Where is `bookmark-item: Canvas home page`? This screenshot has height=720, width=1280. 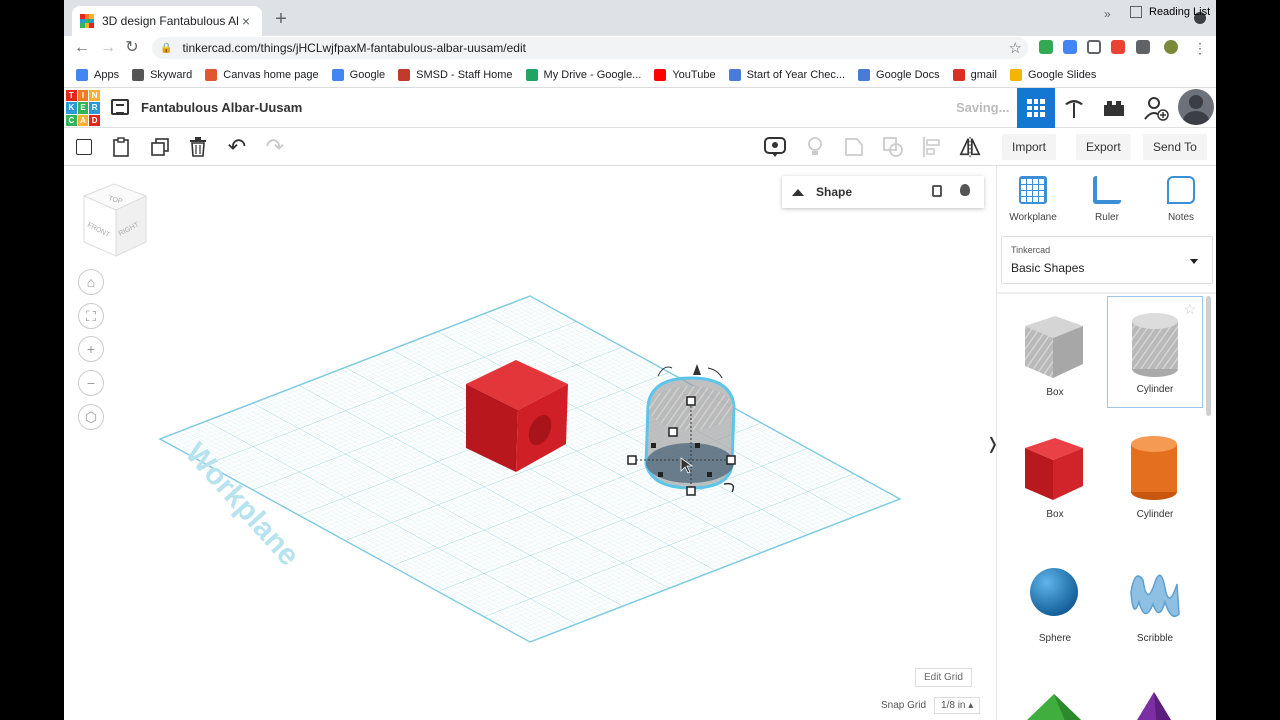 bookmark-item: Canvas home page is located at coordinates (262, 74).